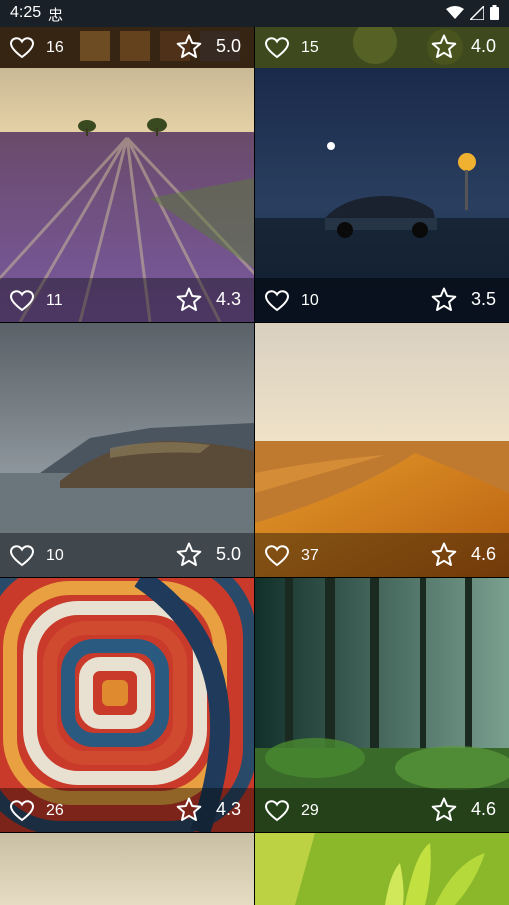  I want to click on wallpaper-tile: 10 5.0, so click(127, 450).